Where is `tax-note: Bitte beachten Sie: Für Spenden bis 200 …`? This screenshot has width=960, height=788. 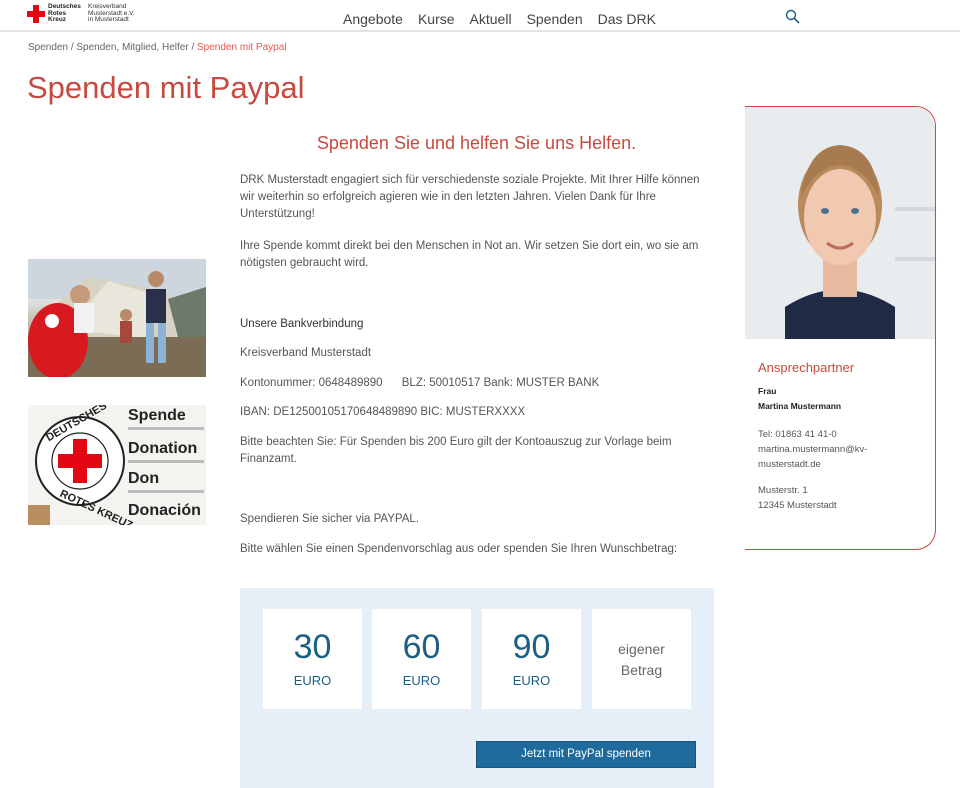 tax-note: Bitte beachten Sie: Für Spenden bis 200 … is located at coordinates (456, 450).